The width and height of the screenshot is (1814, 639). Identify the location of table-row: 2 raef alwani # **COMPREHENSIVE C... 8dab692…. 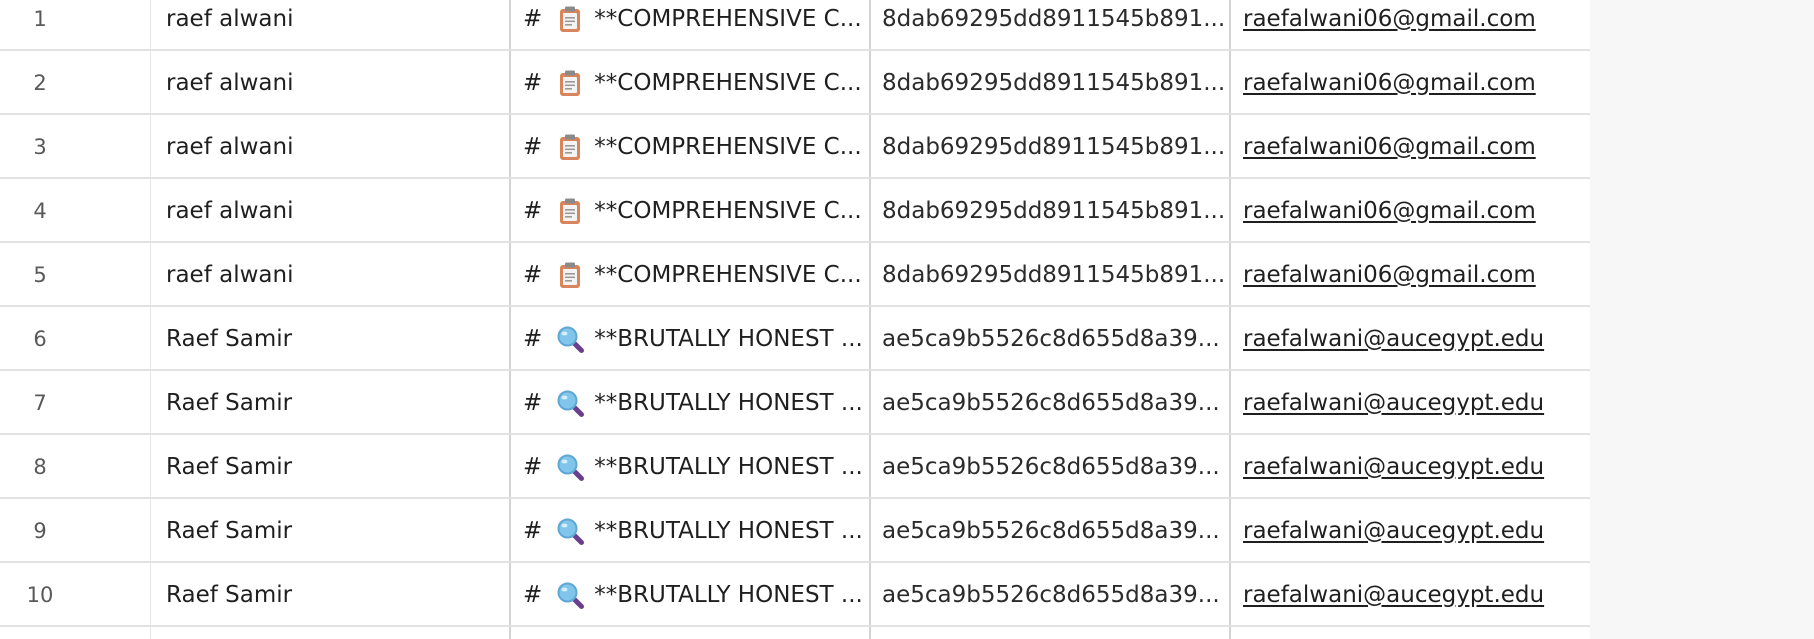
(795, 83).